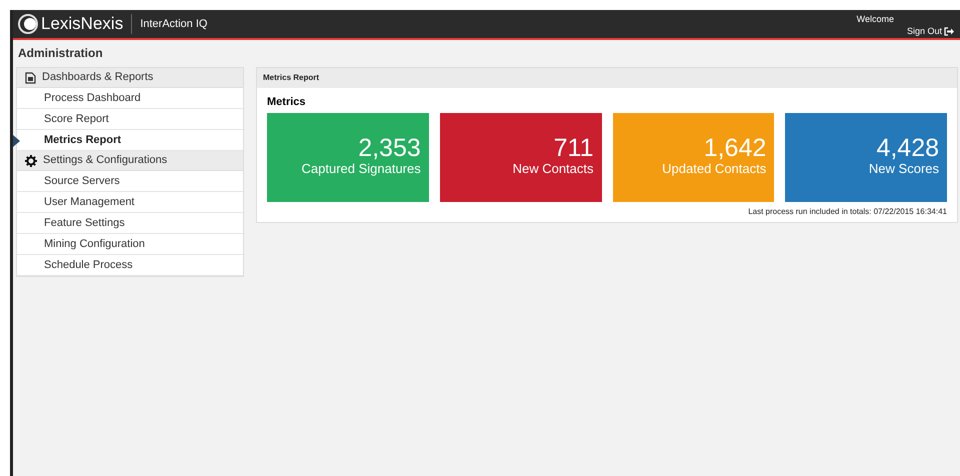  What do you see at coordinates (60, 53) in the screenshot?
I see `page-title: Administration` at bounding box center [60, 53].